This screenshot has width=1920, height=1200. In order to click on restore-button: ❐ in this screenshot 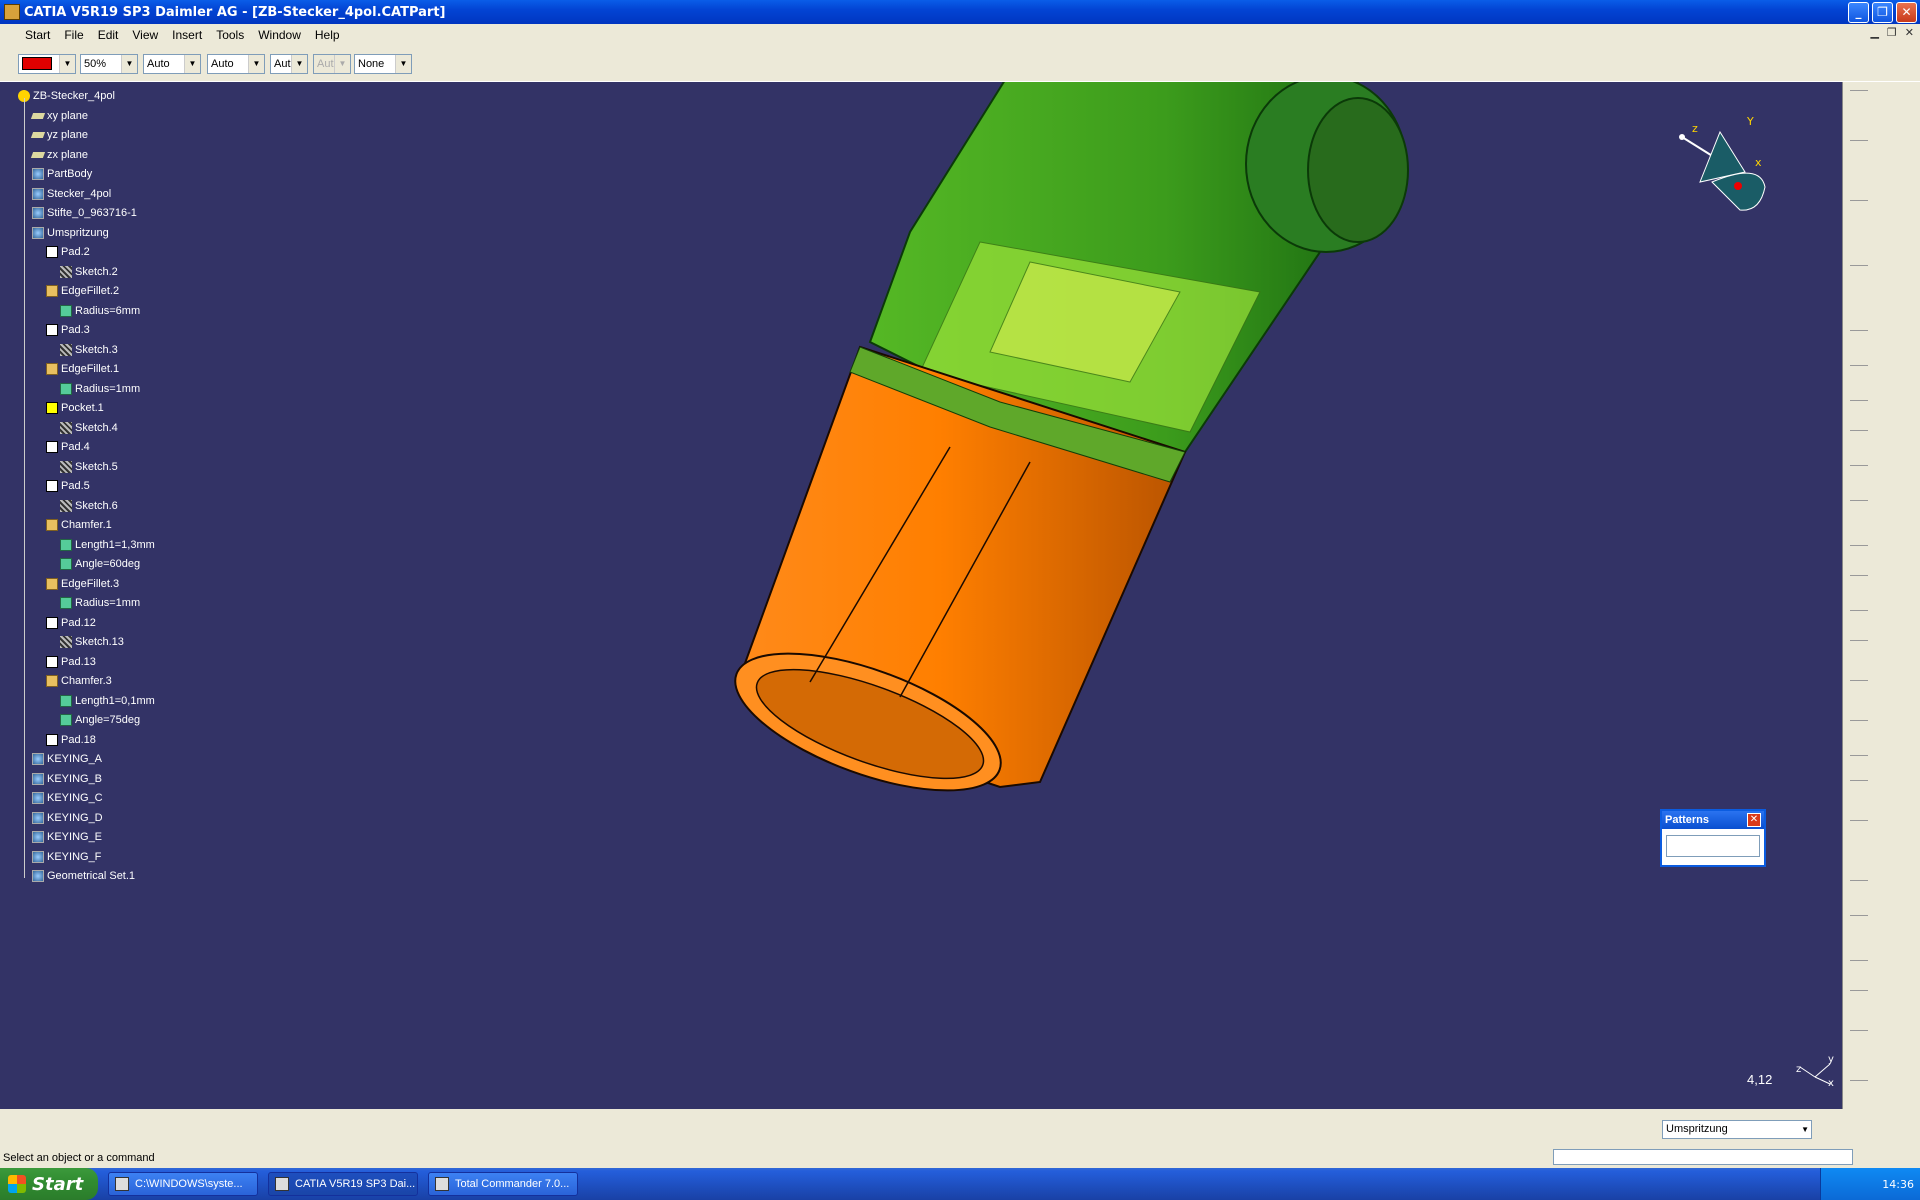, I will do `click(1882, 12)`.